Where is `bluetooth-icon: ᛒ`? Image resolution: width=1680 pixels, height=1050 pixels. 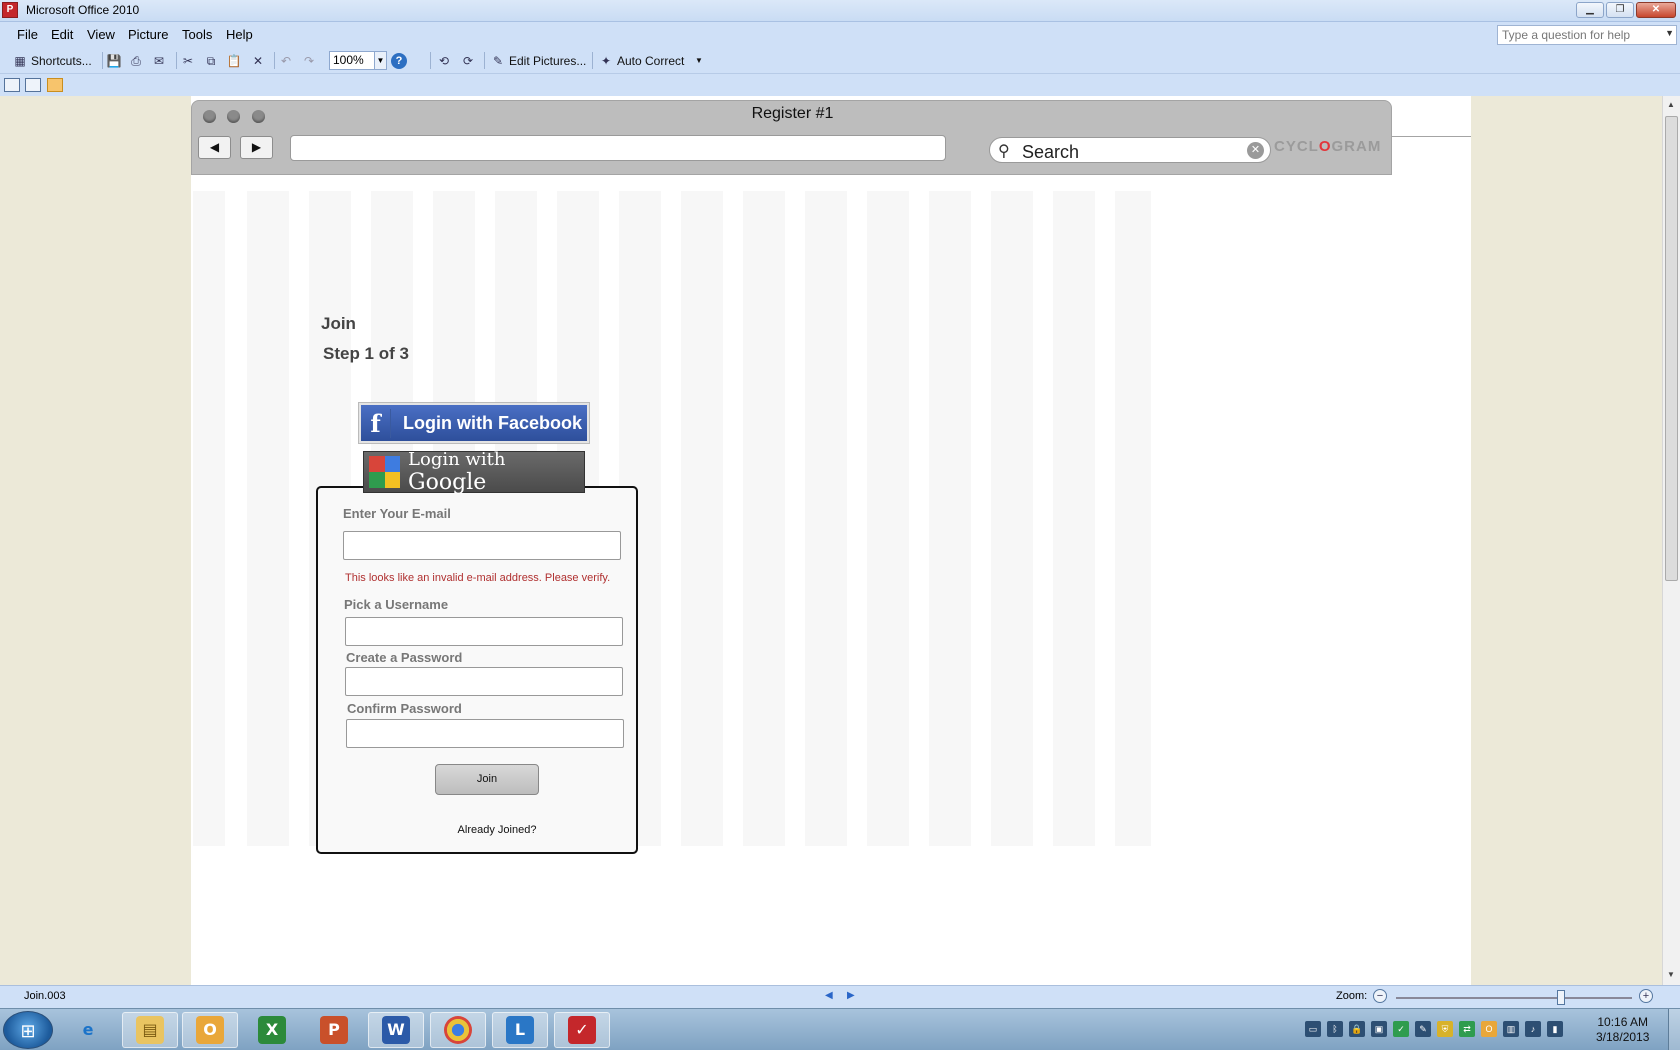 bluetooth-icon: ᛒ is located at coordinates (1335, 1029).